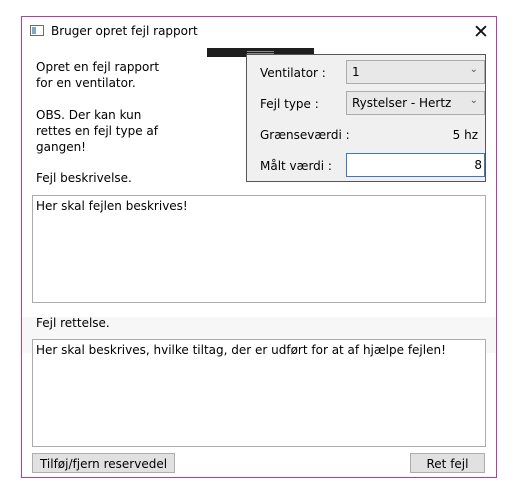 This screenshot has height=504, width=523. What do you see at coordinates (356, 72) in the screenshot?
I see `ventilator-value: 1` at bounding box center [356, 72].